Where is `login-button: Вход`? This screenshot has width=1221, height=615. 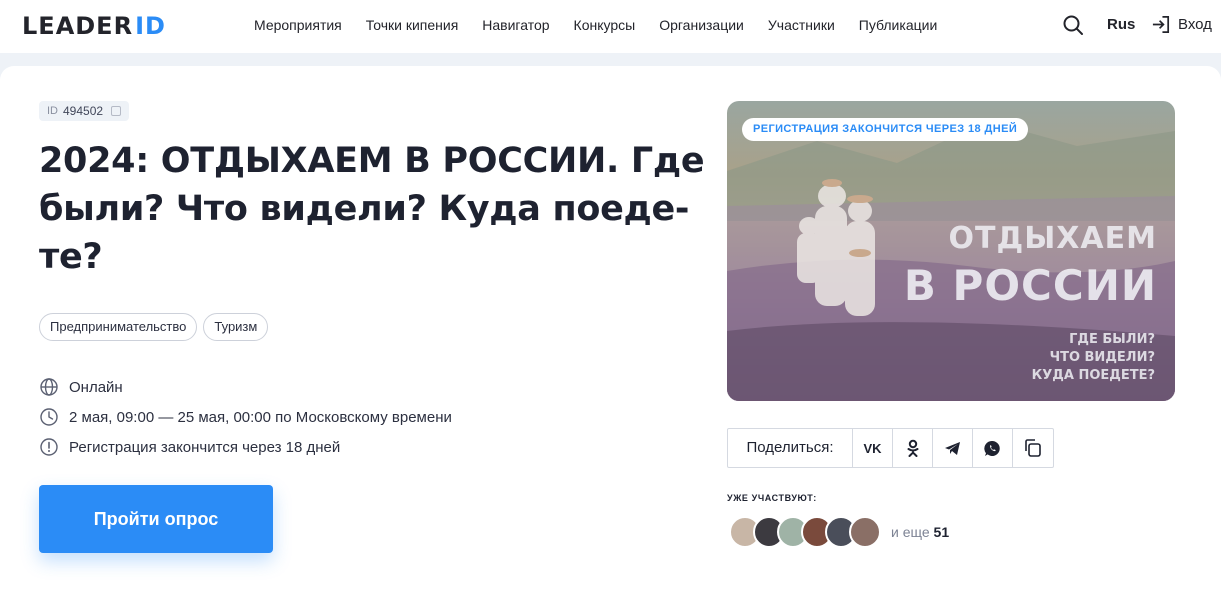
login-button: Вход is located at coordinates (1181, 24).